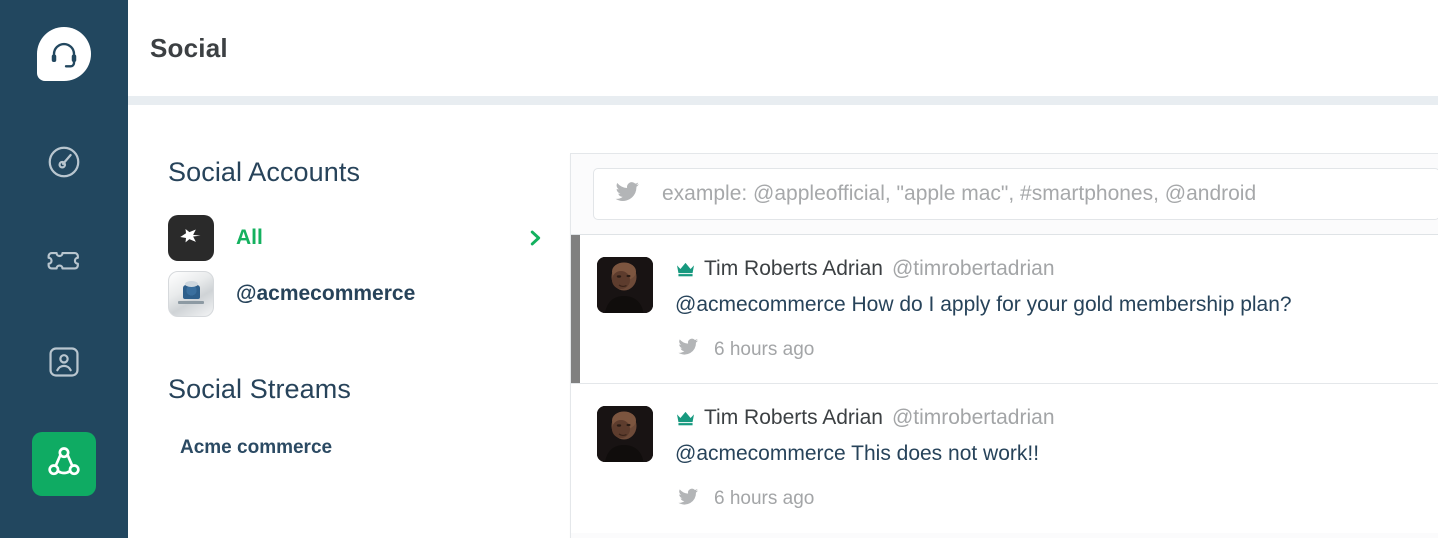 This screenshot has height=538, width=1438. Describe the element at coordinates (535, 238) in the screenshot. I see `chevron-right-icon` at that location.